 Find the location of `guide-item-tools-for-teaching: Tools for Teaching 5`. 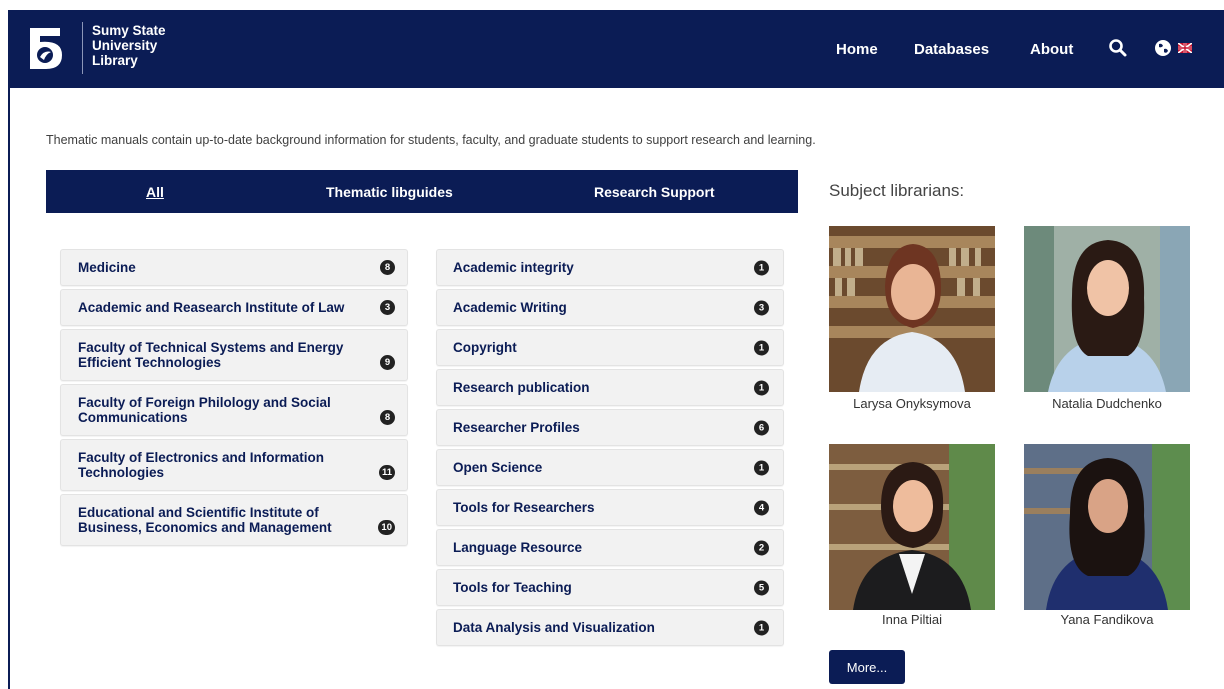

guide-item-tools-for-teaching: Tools for Teaching 5 is located at coordinates (610, 587).